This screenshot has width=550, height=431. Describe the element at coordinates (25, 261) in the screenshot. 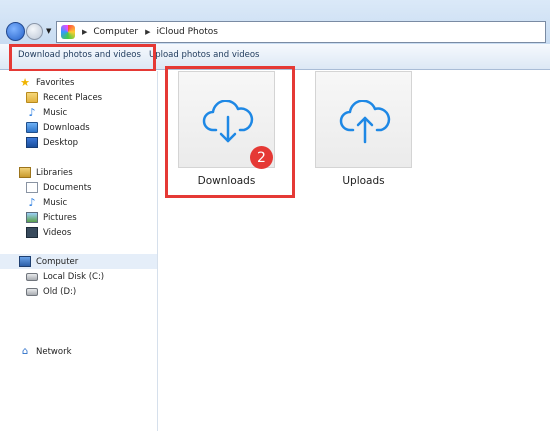

I see `computer-icon` at that location.